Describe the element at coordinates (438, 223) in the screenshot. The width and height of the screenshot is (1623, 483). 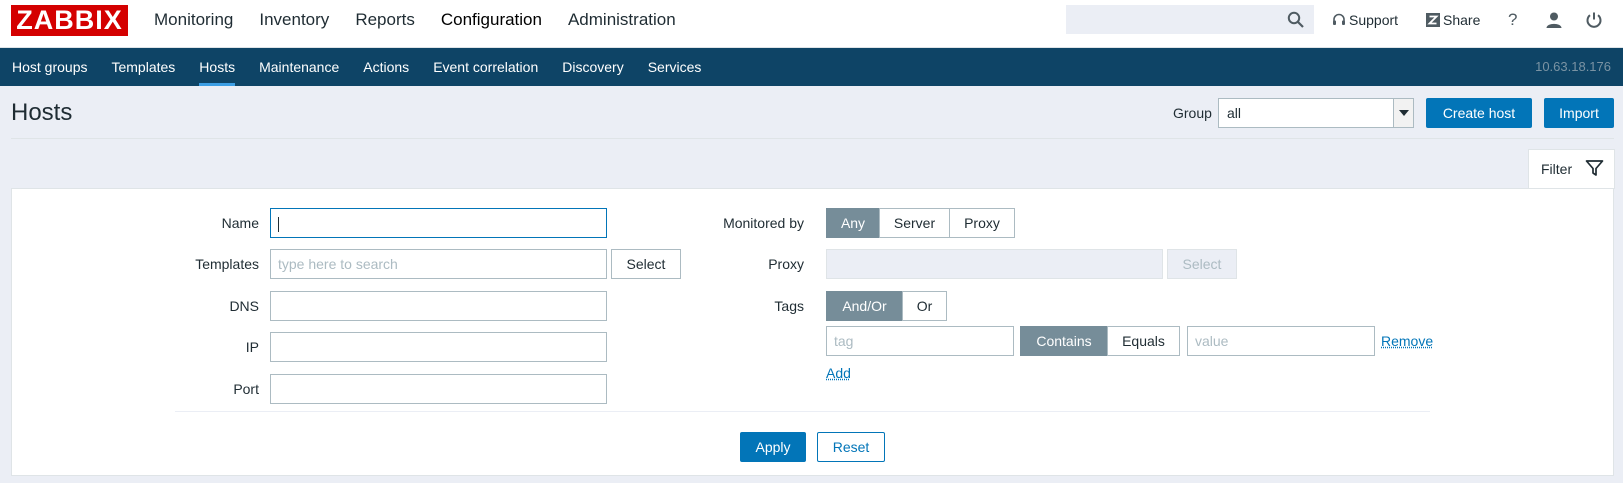
I see `name-input` at that location.